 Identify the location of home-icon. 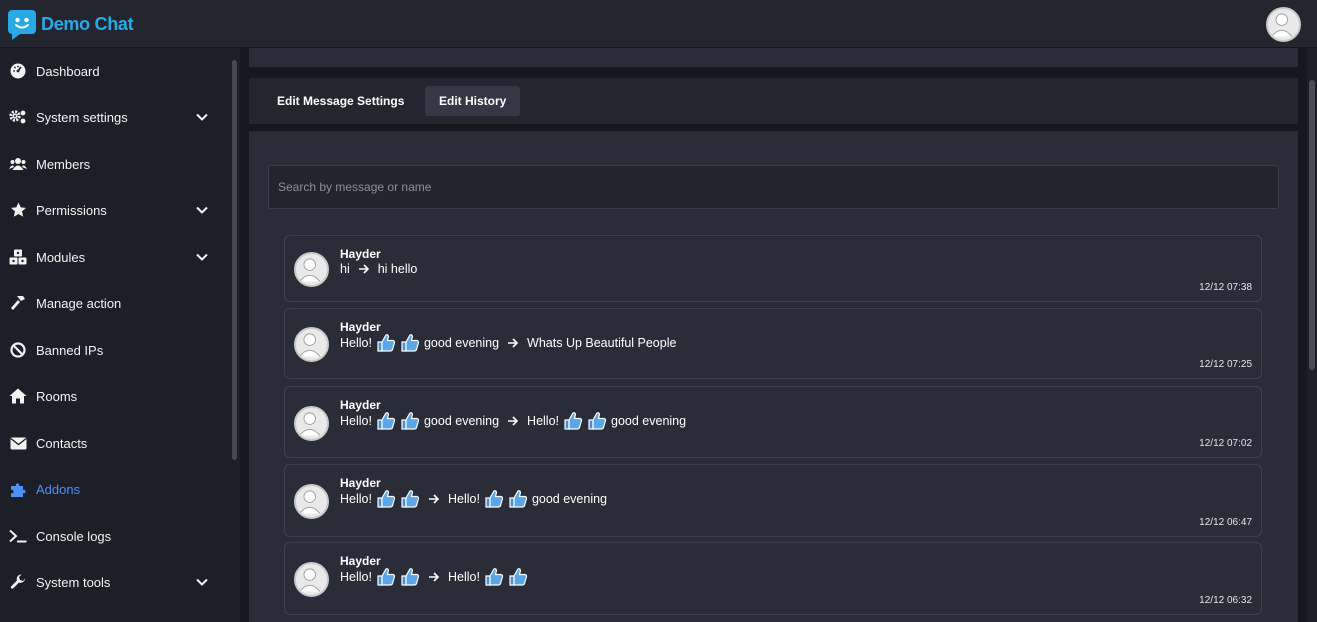
(18, 396).